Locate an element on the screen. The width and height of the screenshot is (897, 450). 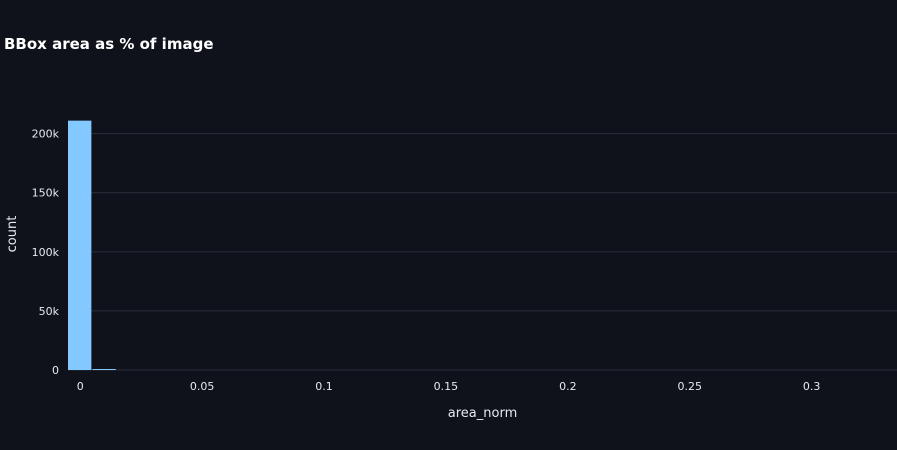
y-tick-label: 100k is located at coordinates (46, 252).